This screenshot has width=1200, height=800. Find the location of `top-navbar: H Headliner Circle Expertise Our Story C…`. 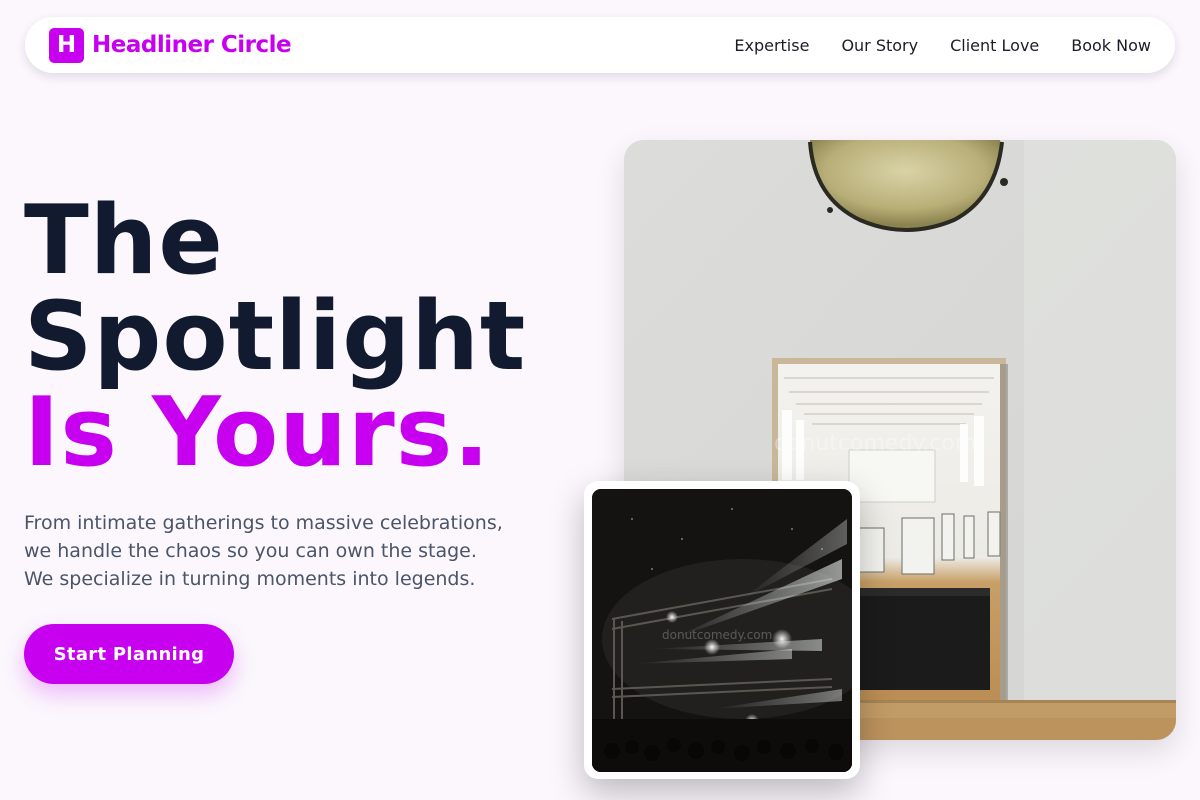

top-navbar: H Headliner Circle Expertise Our Story C… is located at coordinates (600, 45).